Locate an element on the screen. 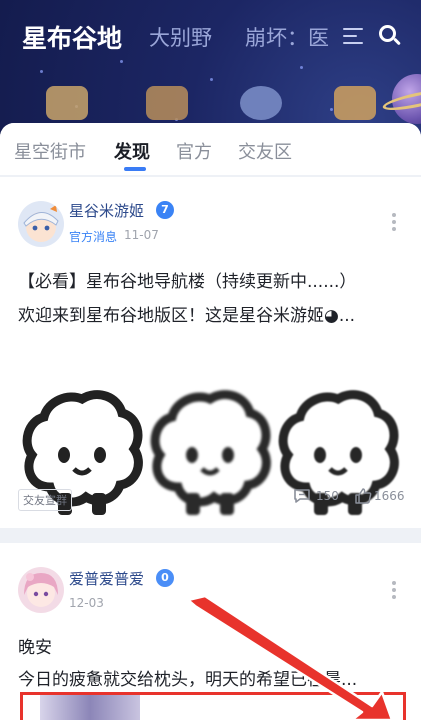 Image resolution: width=421 pixels, height=720 pixels. annotation-arrow is located at coordinates (290, 657).